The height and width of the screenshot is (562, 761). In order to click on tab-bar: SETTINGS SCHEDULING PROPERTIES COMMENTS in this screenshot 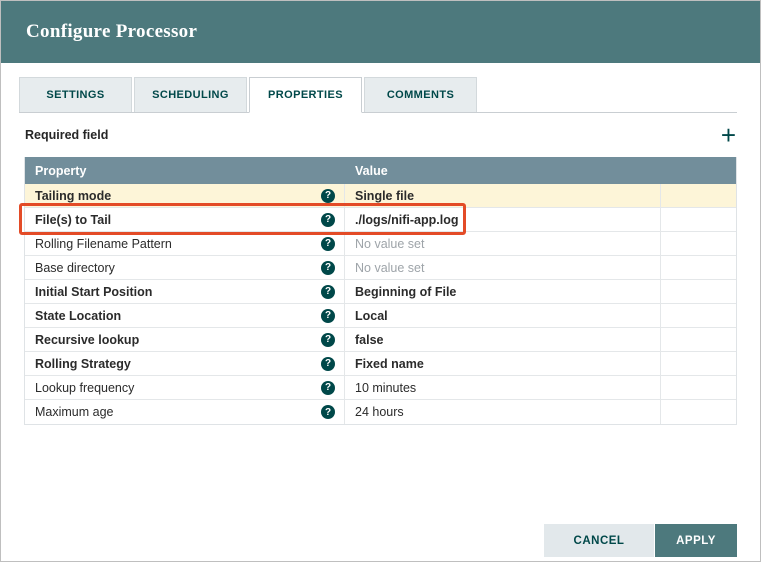, I will do `click(378, 95)`.